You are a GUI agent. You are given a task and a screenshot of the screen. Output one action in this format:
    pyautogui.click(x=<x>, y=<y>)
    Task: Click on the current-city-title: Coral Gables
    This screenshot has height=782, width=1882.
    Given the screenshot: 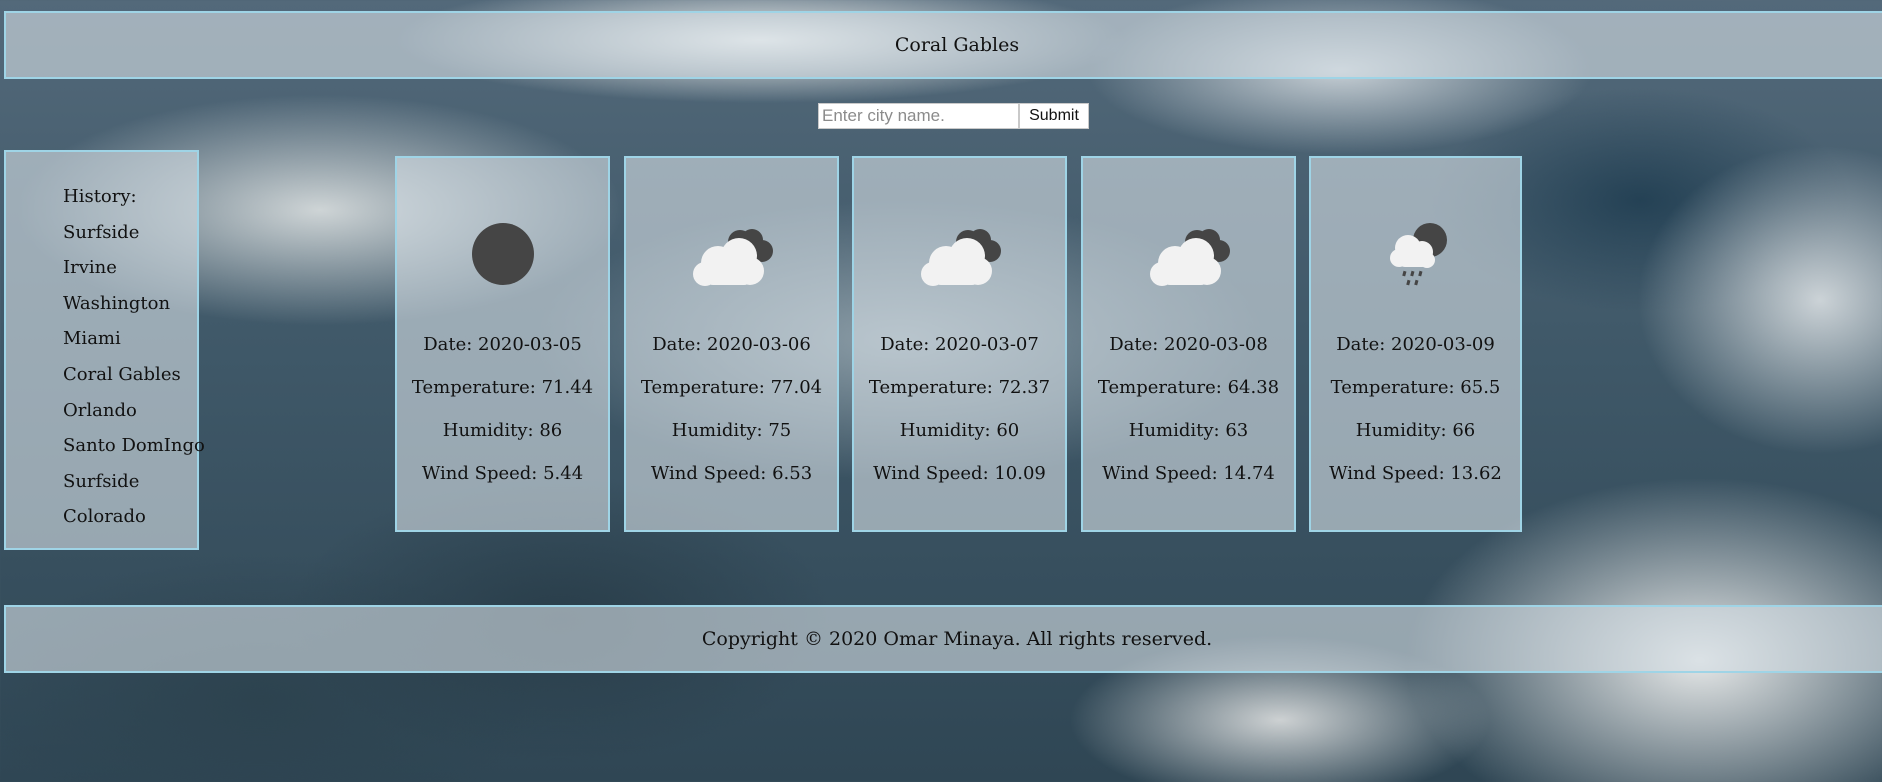 What is the action you would take?
    pyautogui.click(x=957, y=45)
    